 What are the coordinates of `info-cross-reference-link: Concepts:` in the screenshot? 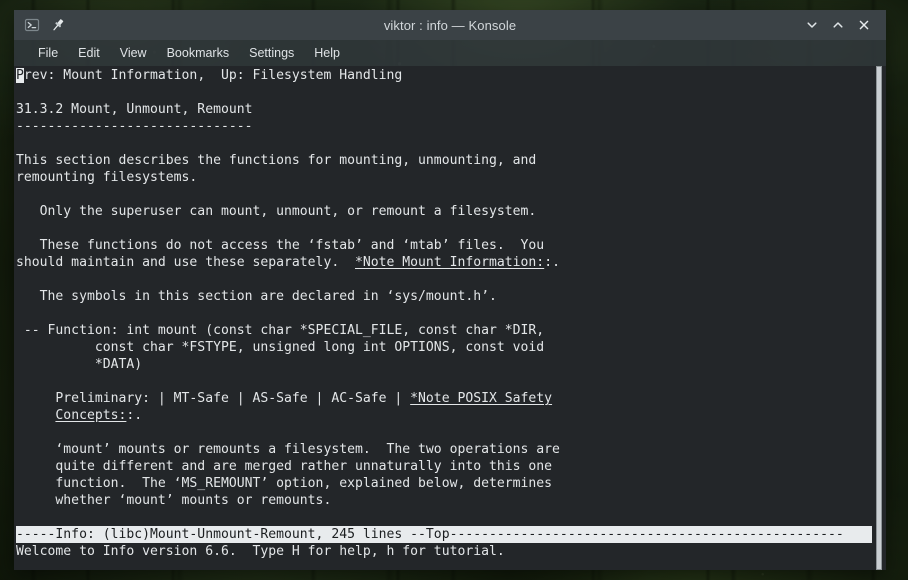 It's located at (90, 415).